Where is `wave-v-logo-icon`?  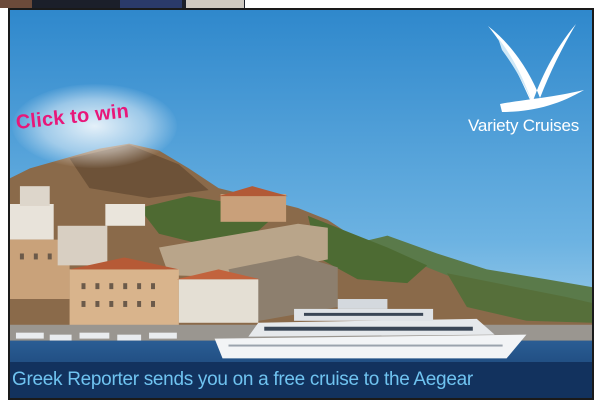
wave-v-logo-icon is located at coordinates (536, 68).